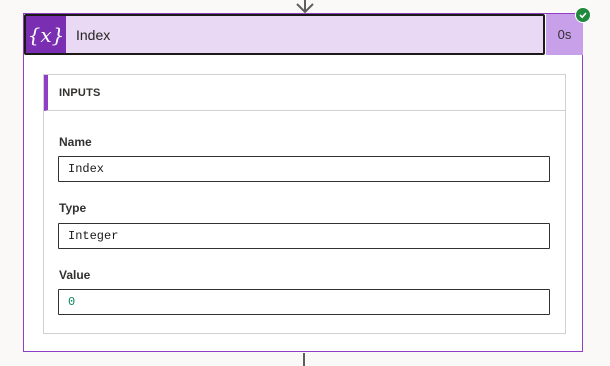 This screenshot has height=366, width=610. What do you see at coordinates (305, 7) in the screenshot?
I see `incoming-arrow-icon` at bounding box center [305, 7].